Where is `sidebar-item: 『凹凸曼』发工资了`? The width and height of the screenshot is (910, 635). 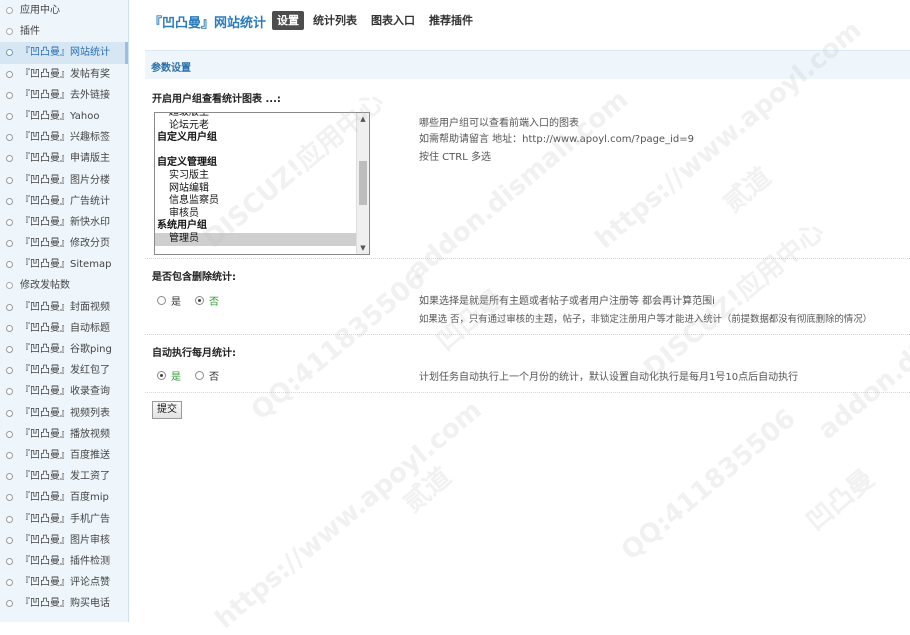 sidebar-item: 『凹凸曼』发工资了 is located at coordinates (64, 476).